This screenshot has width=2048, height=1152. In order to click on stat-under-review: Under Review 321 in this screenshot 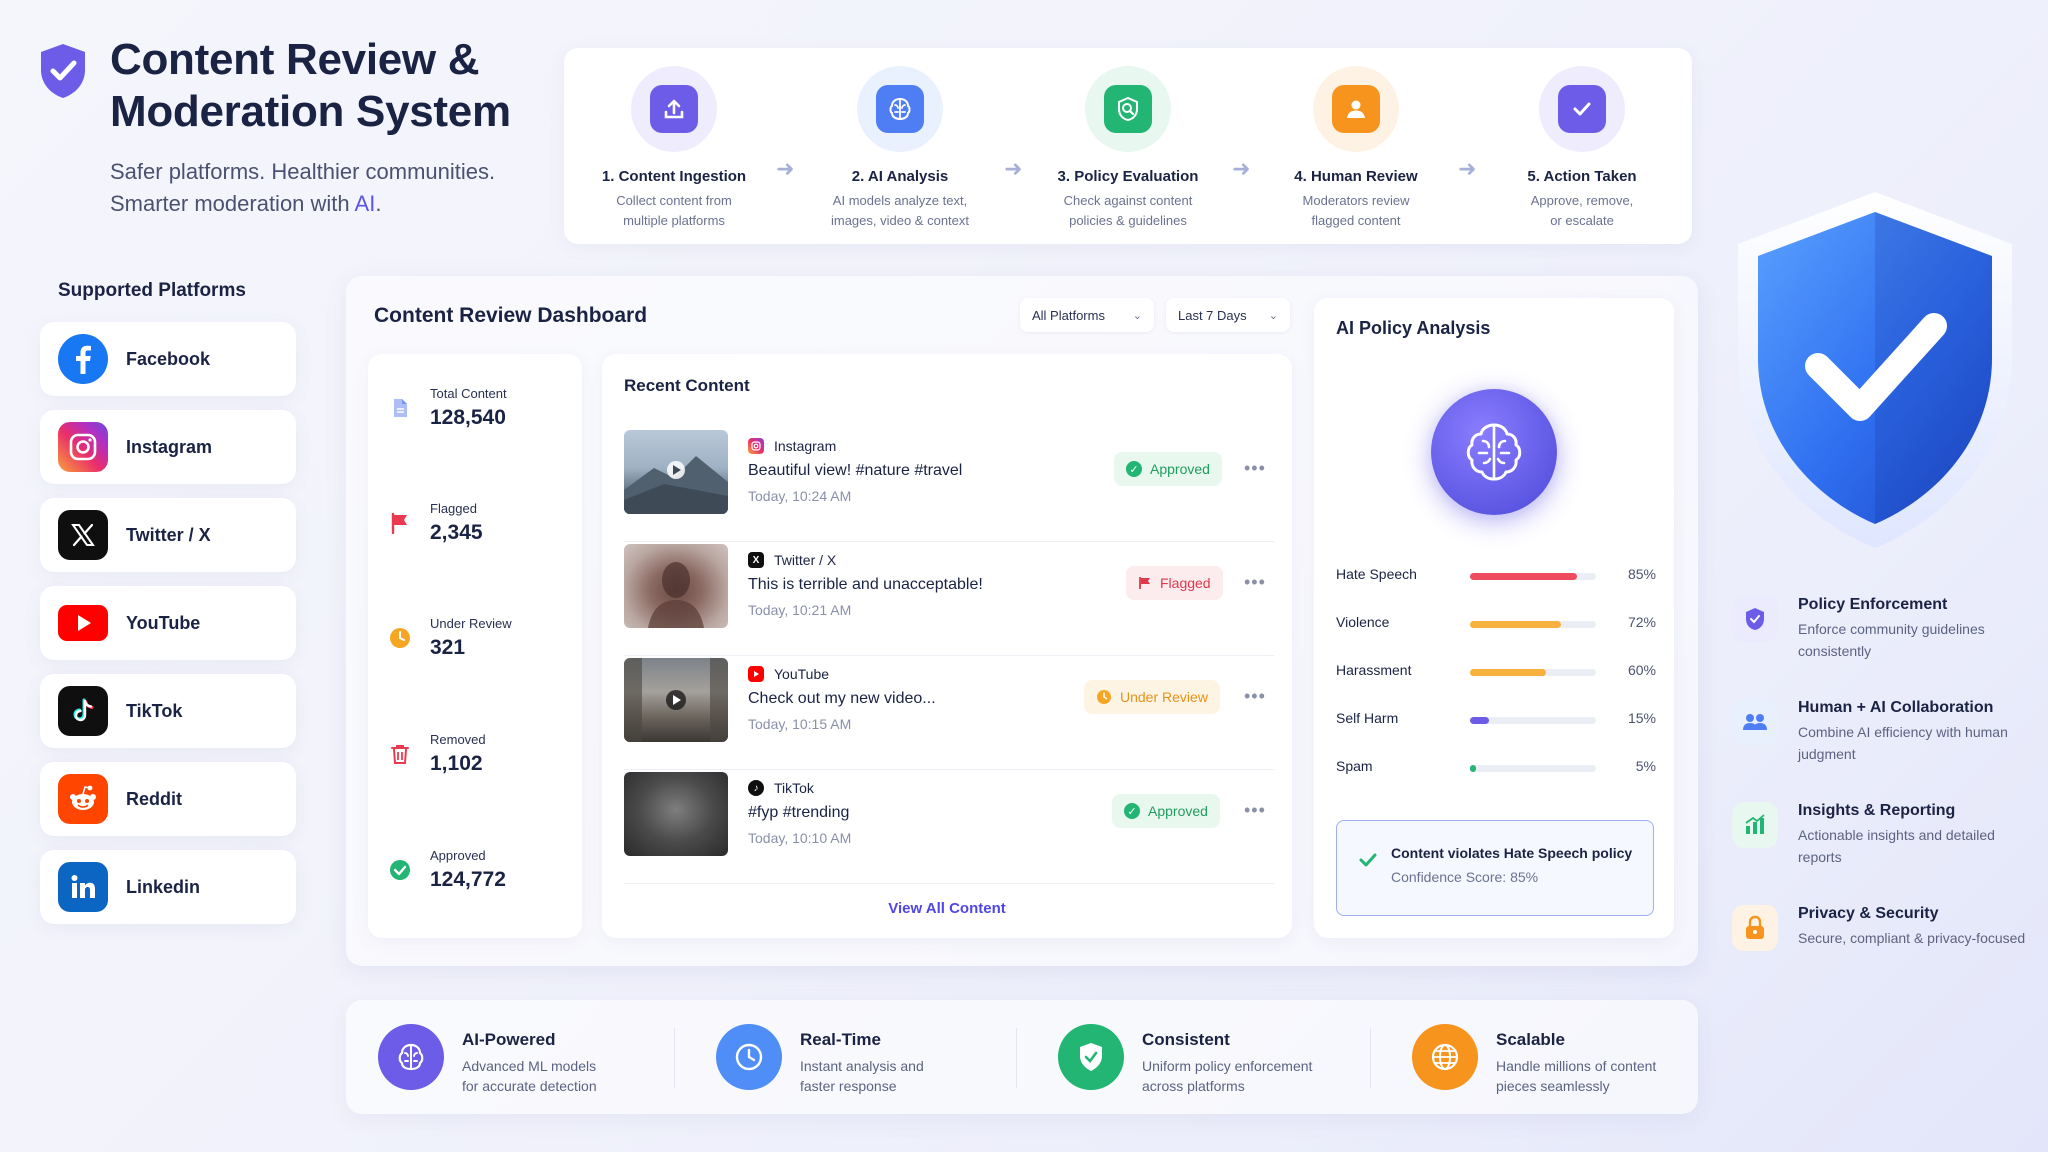, I will do `click(475, 642)`.